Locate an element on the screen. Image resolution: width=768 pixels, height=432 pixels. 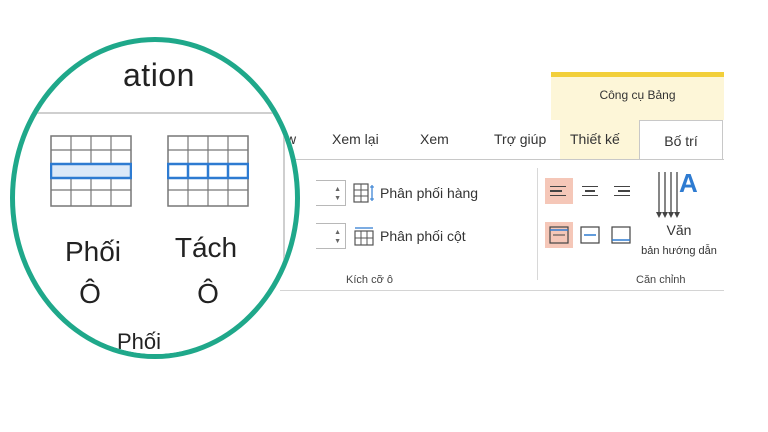
cell-margins-center-button is located at coordinates (590, 235).